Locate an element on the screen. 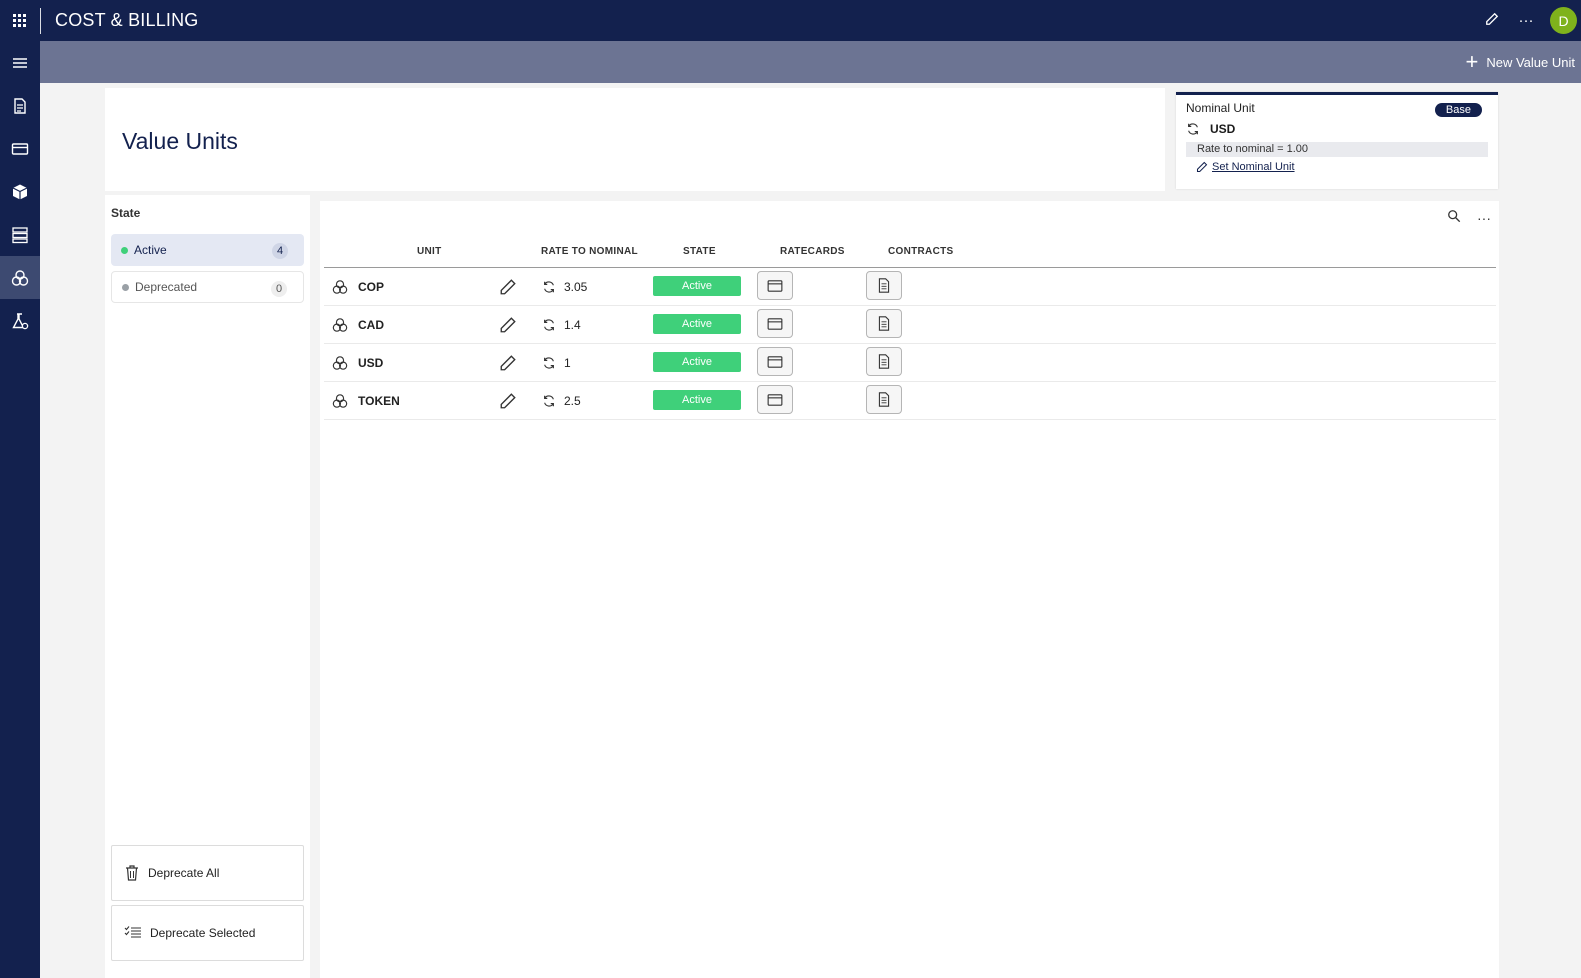 This screenshot has height=978, width=1581. nominal-unit-value: USD is located at coordinates (1210, 129).